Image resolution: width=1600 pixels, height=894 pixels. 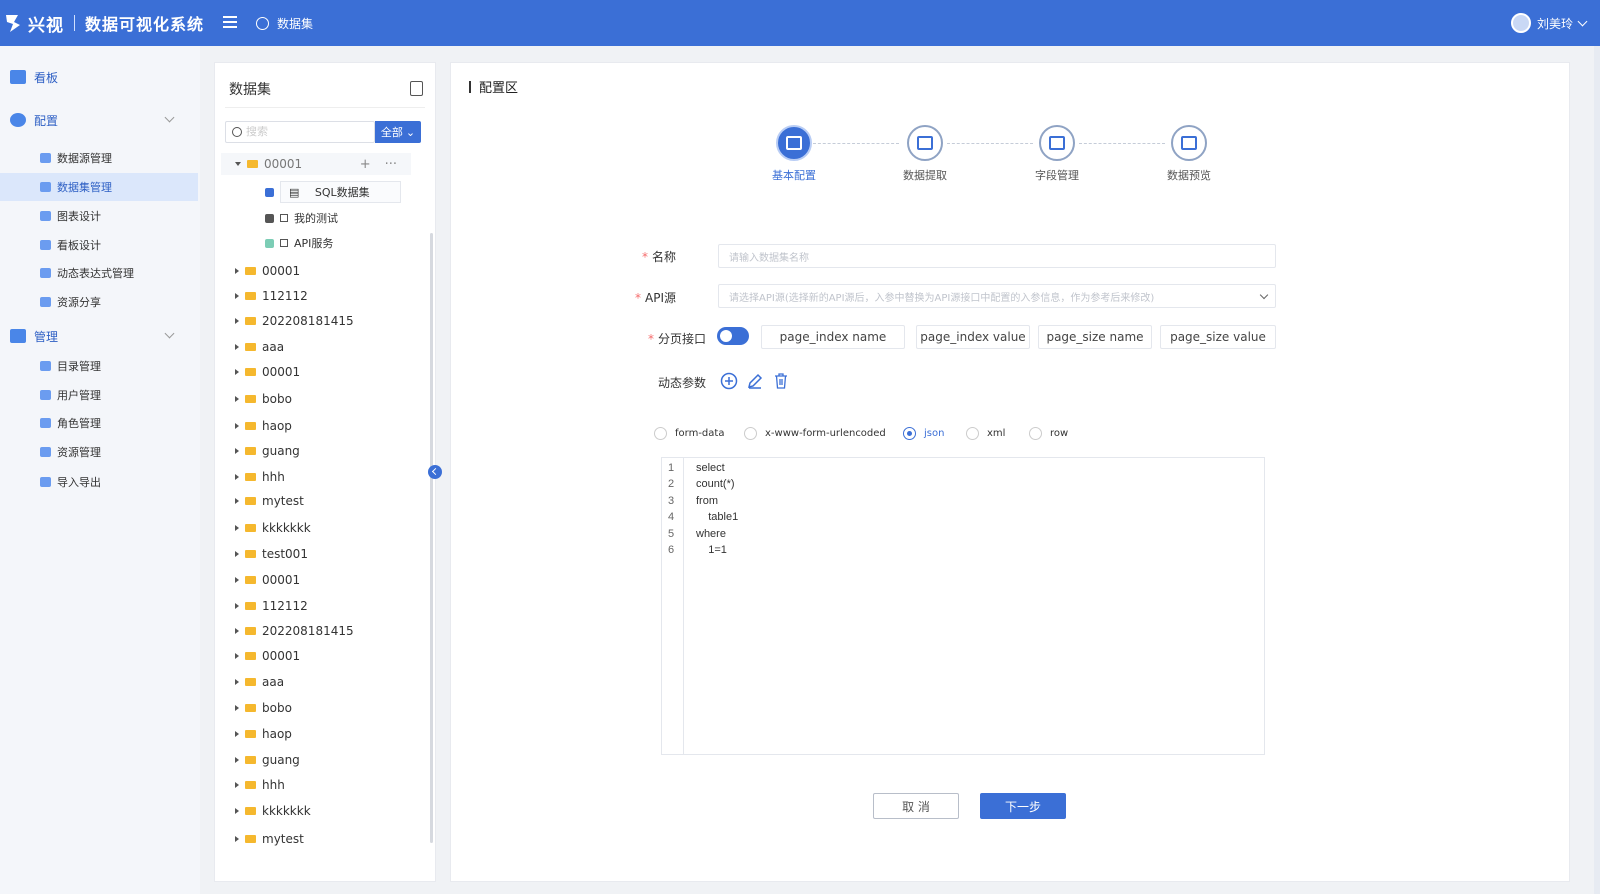 What do you see at coordinates (273, 477) in the screenshot?
I see `tree-node-label: hhh` at bounding box center [273, 477].